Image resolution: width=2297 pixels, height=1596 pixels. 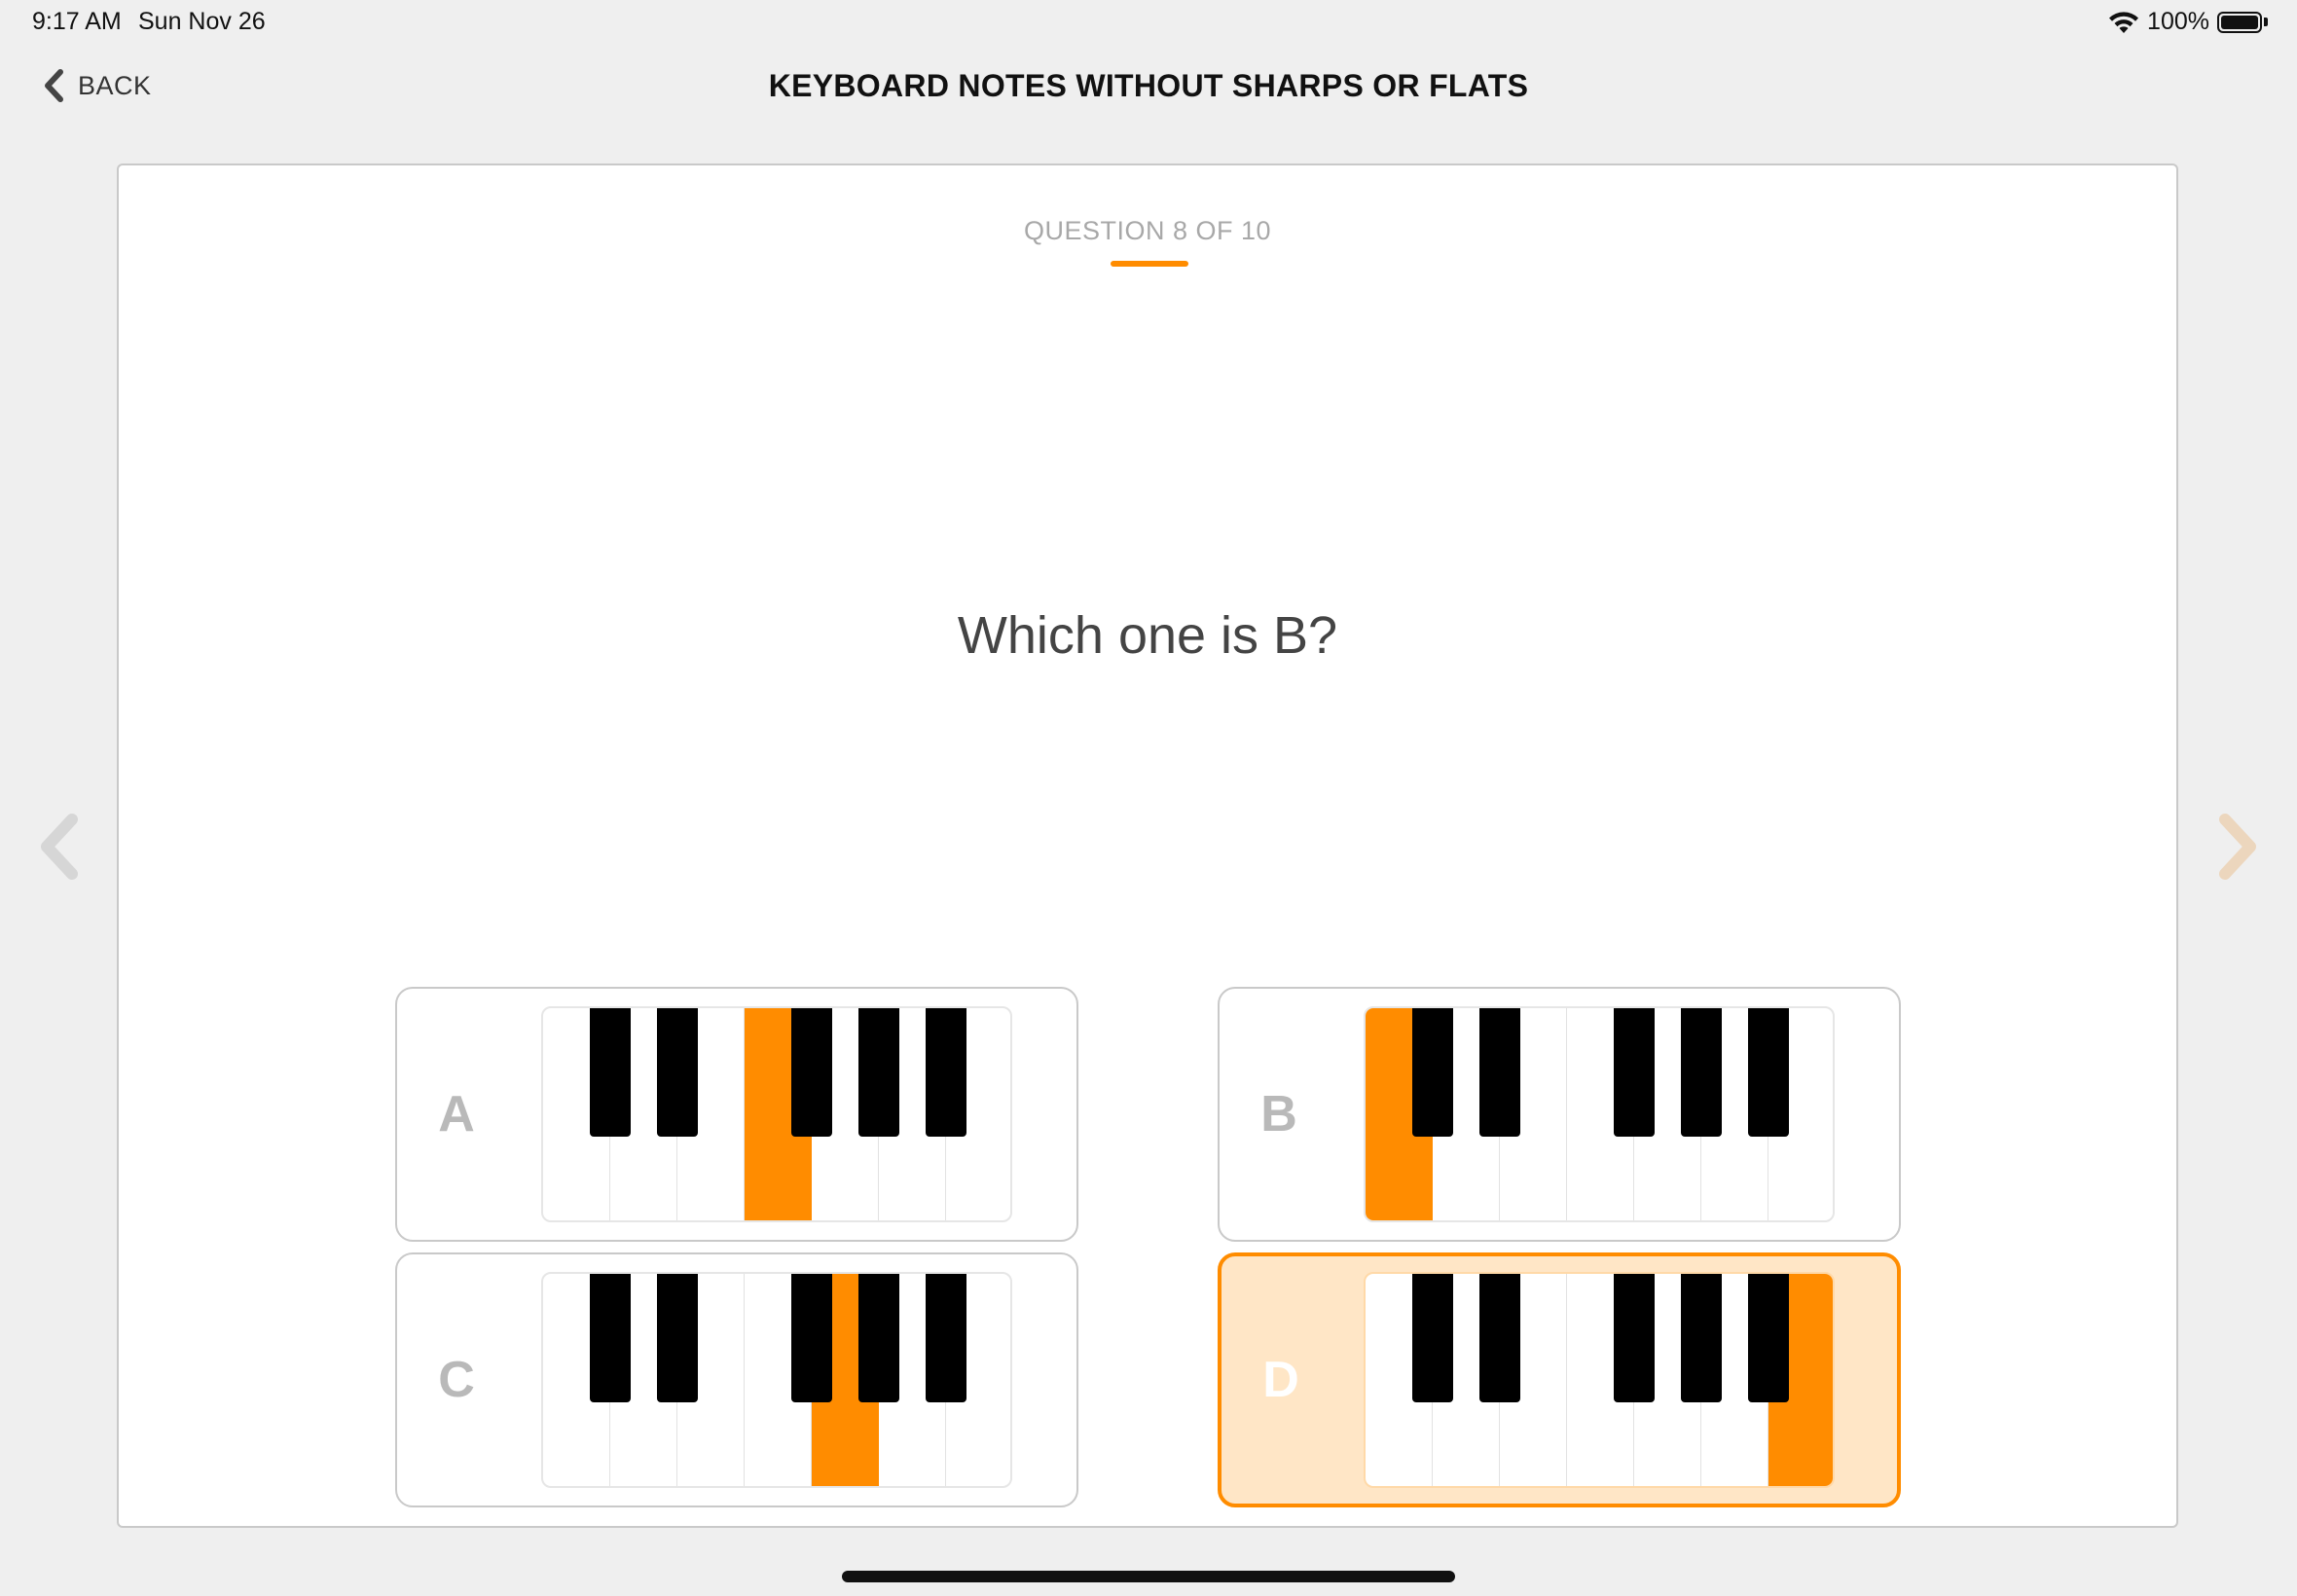 What do you see at coordinates (2124, 22) in the screenshot?
I see `wifi-icon` at bounding box center [2124, 22].